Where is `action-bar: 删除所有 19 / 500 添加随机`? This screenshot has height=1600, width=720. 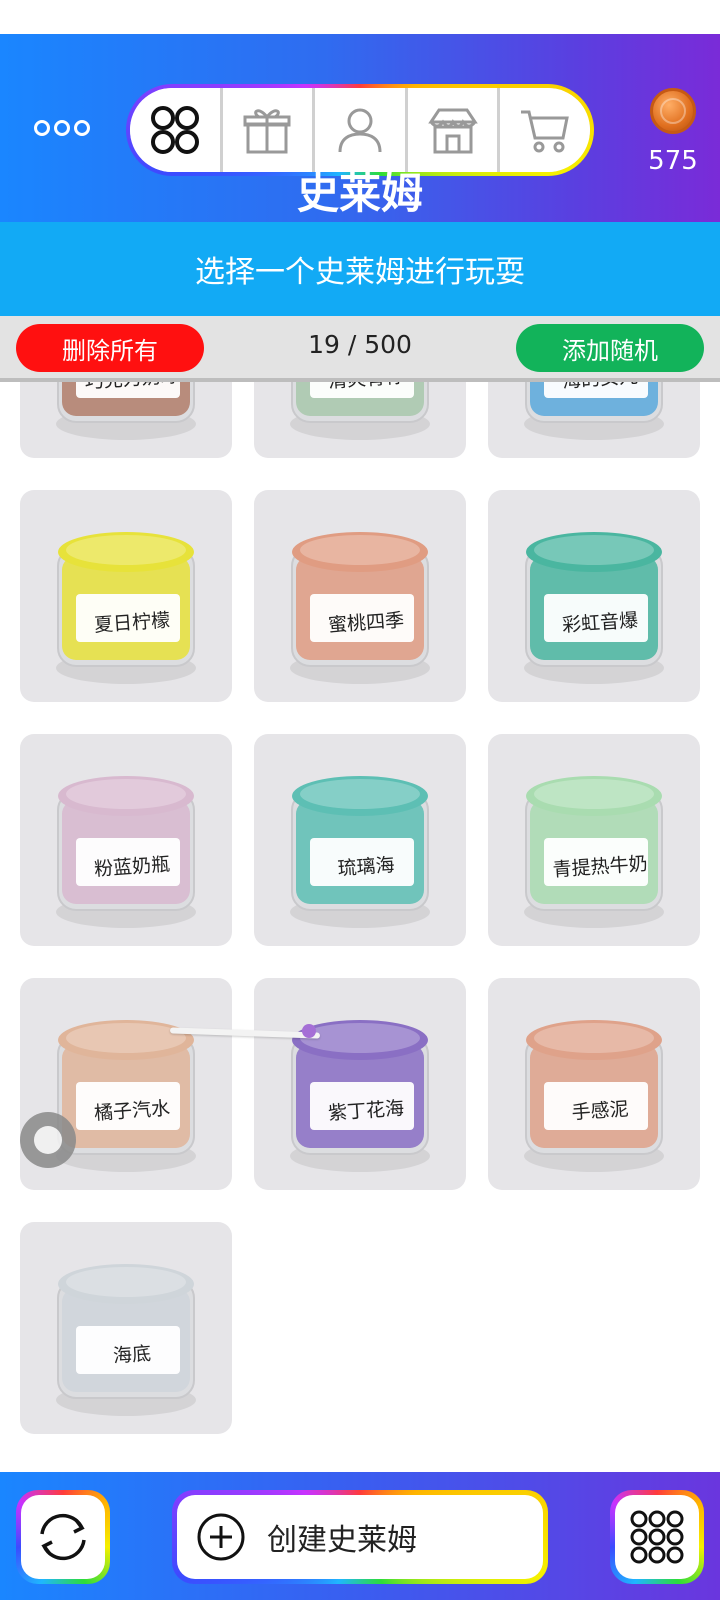
action-bar: 删除所有 19 / 500 添加随机 is located at coordinates (360, 349).